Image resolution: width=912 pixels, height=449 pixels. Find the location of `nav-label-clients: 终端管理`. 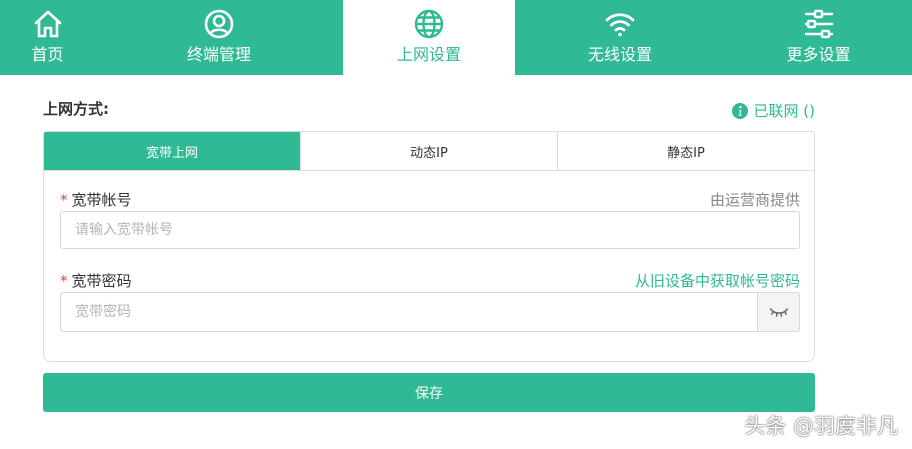

nav-label-clients: 终端管理 is located at coordinates (218, 54).